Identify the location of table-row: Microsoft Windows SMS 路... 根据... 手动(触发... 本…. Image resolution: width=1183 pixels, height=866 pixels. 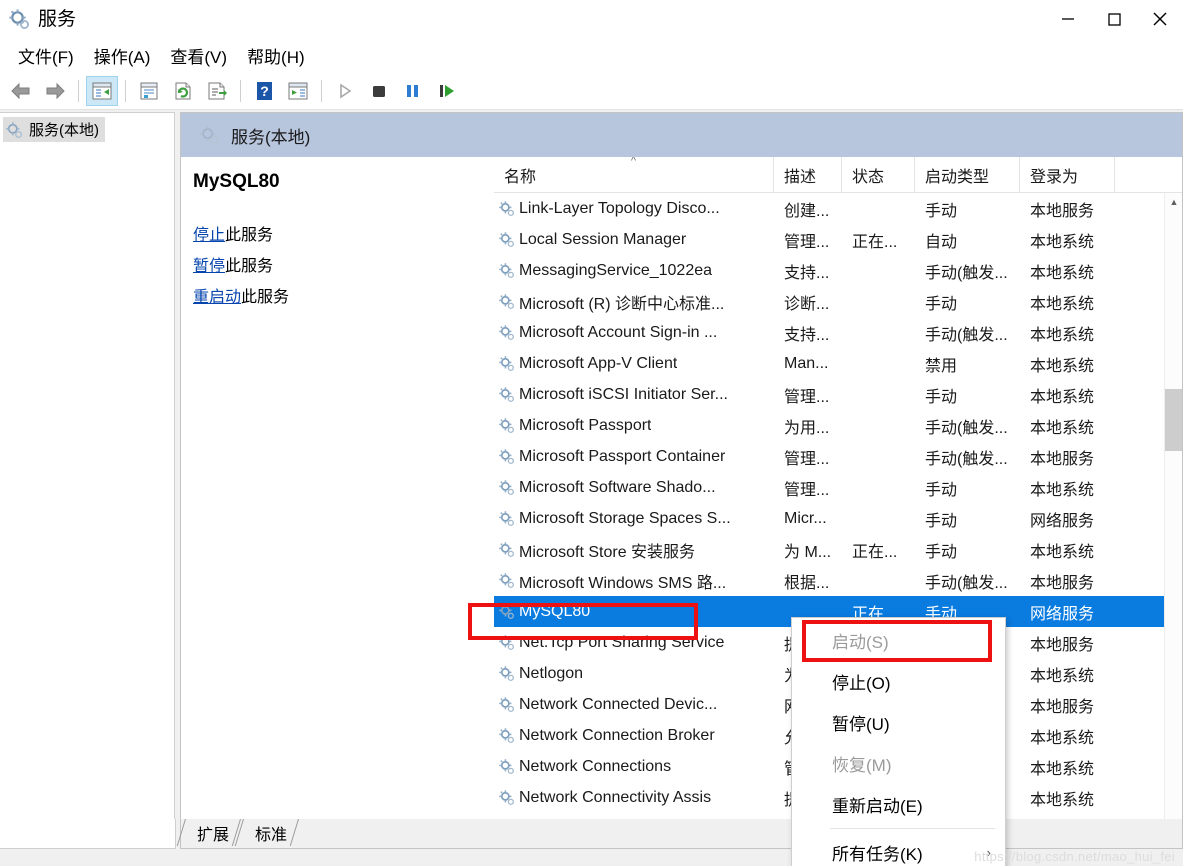
(829, 580).